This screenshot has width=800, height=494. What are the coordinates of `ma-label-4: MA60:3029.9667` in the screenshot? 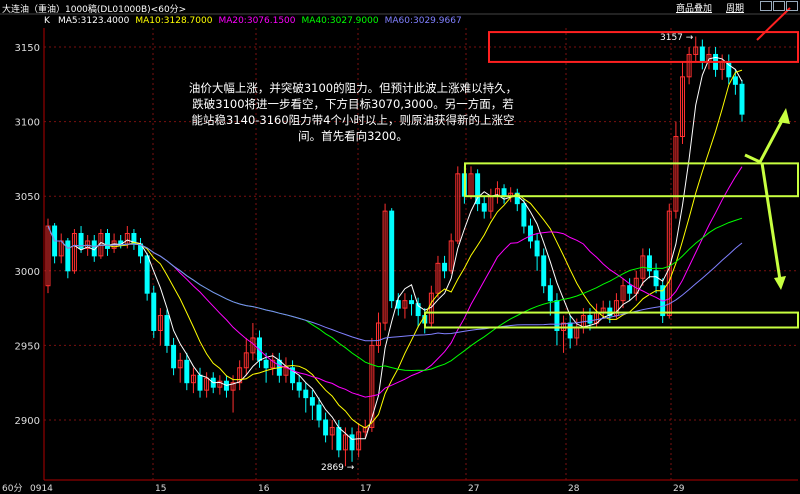 It's located at (423, 21).